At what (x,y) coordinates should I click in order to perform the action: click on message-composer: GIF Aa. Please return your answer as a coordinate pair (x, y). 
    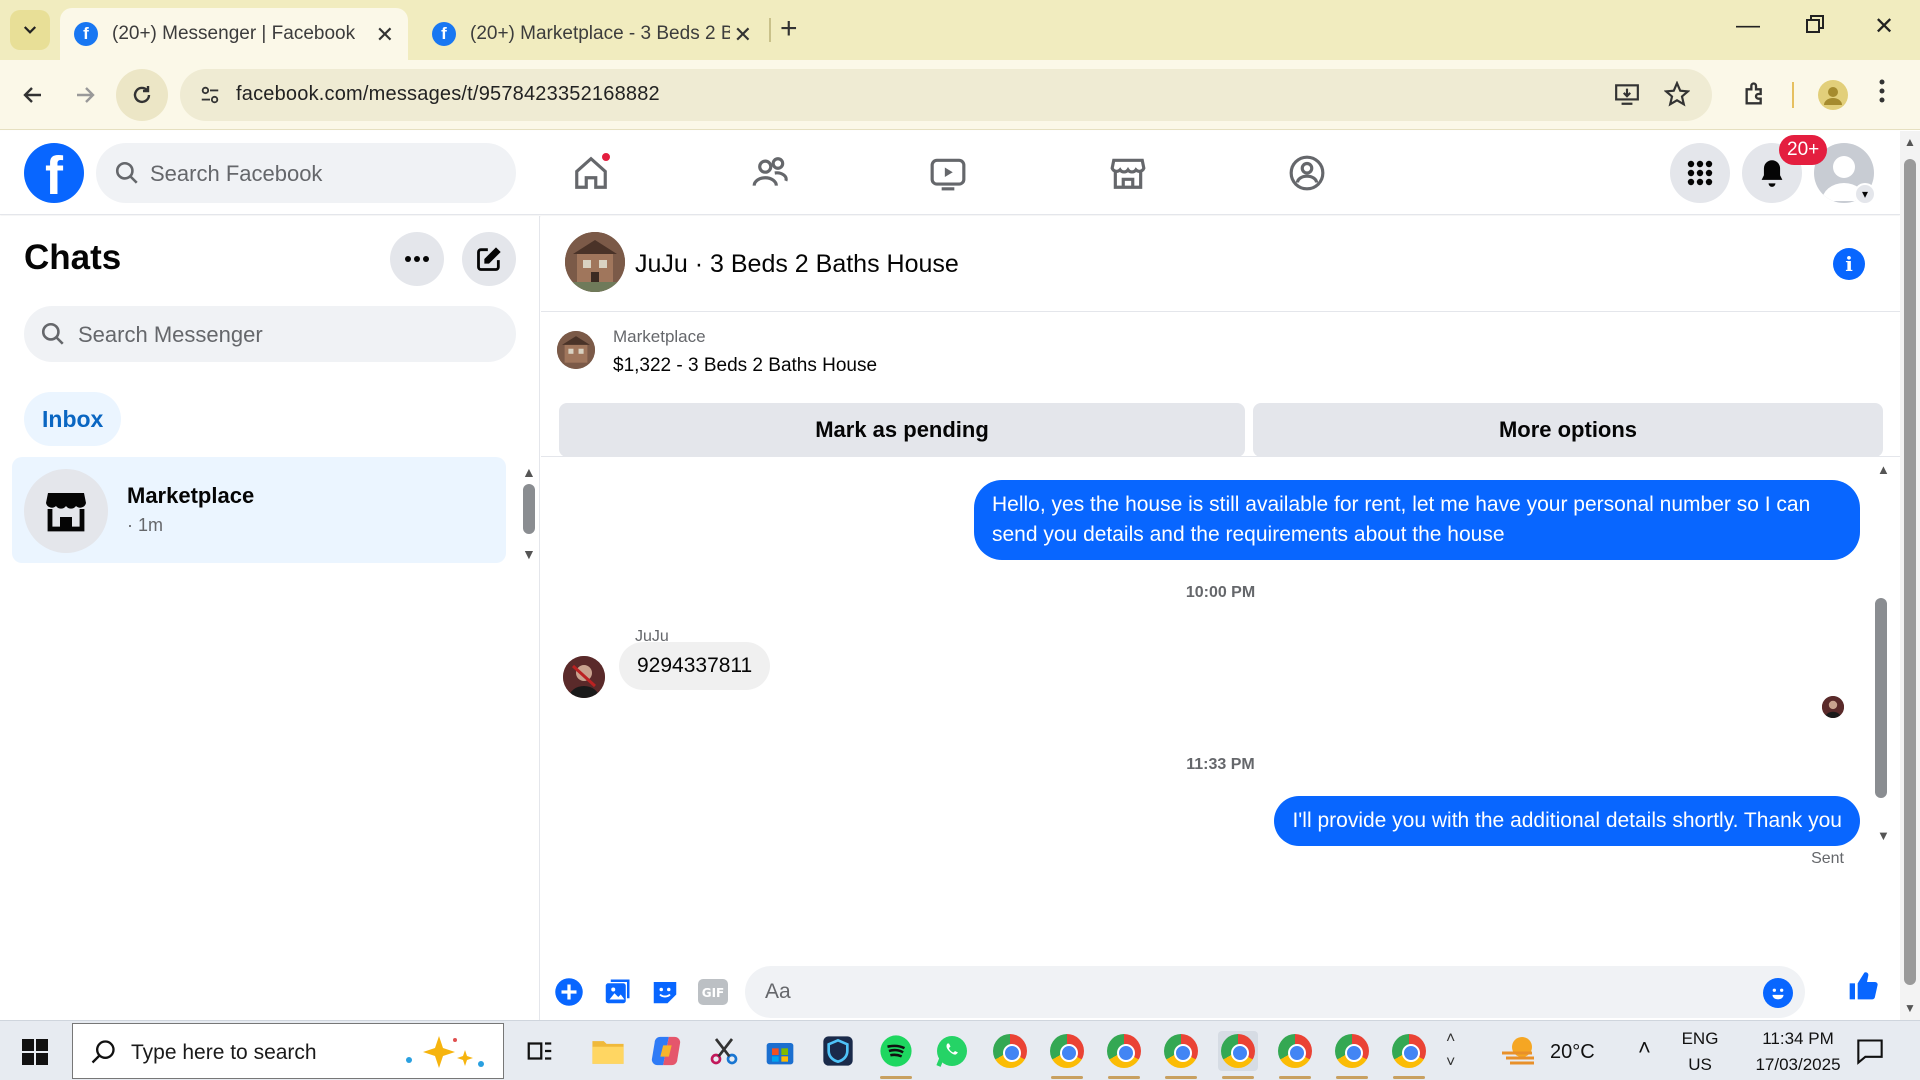
    Looking at the image, I should click on (1220, 989).